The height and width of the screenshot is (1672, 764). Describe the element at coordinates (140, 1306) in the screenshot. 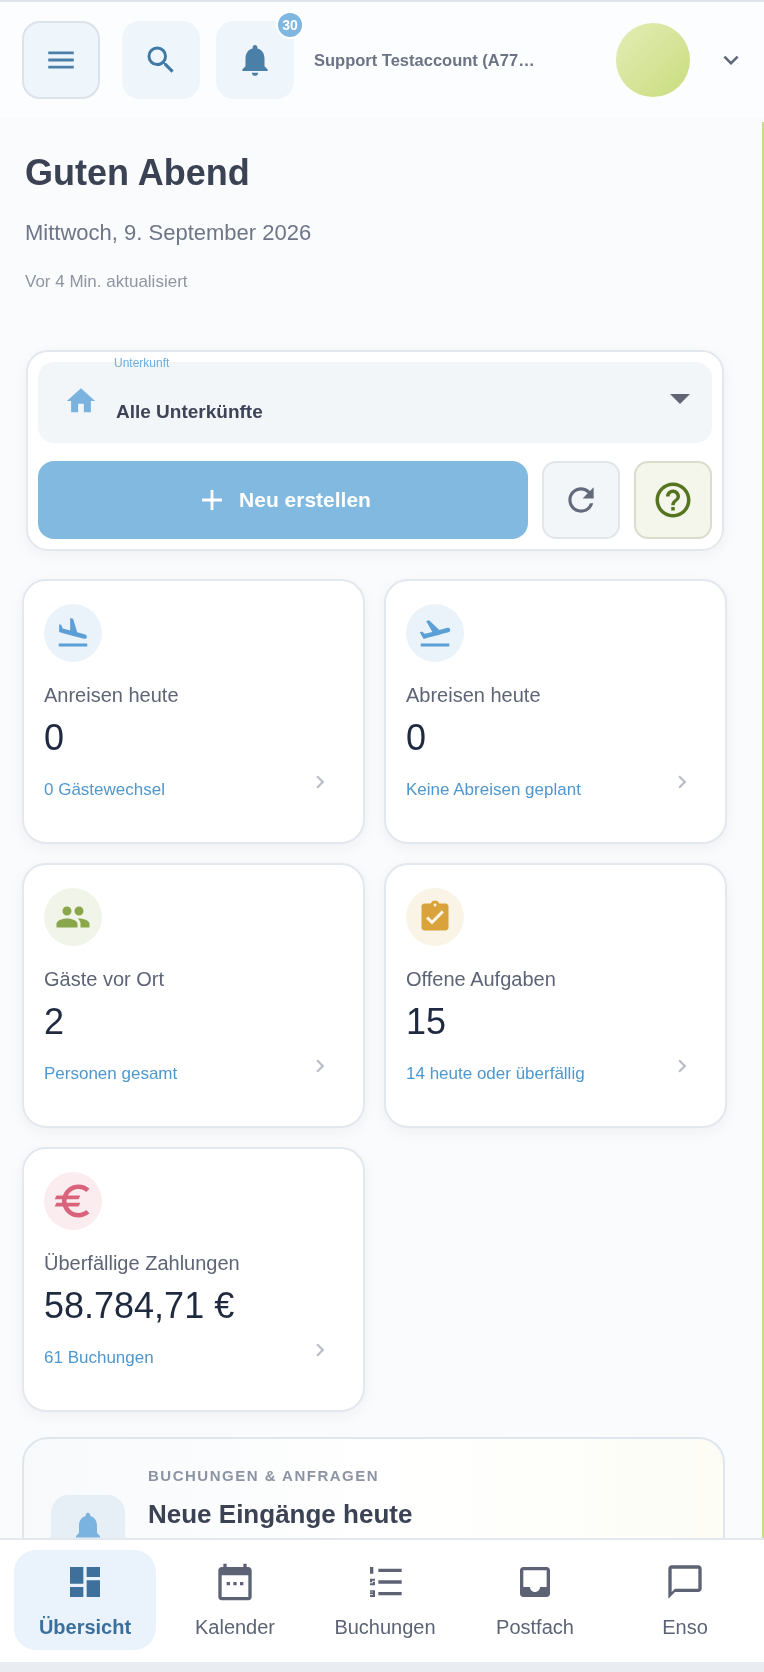

I see `stat-value: 58.784,71 €` at that location.